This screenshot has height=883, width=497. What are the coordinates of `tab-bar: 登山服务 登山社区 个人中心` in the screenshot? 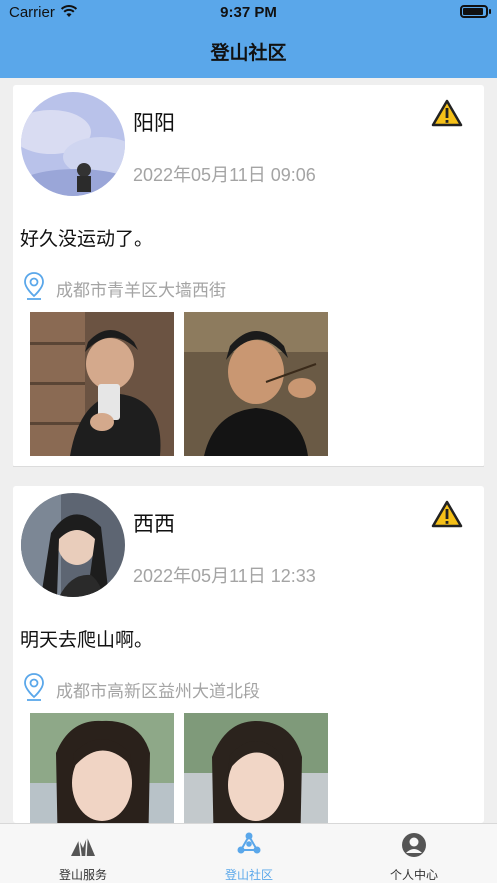 It's located at (248, 853).